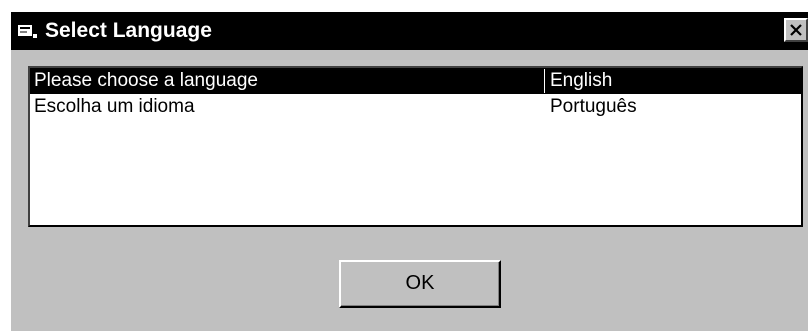 The height and width of the screenshot is (331, 808). I want to click on list-item-text: Escolha um idioma, so click(114, 106).